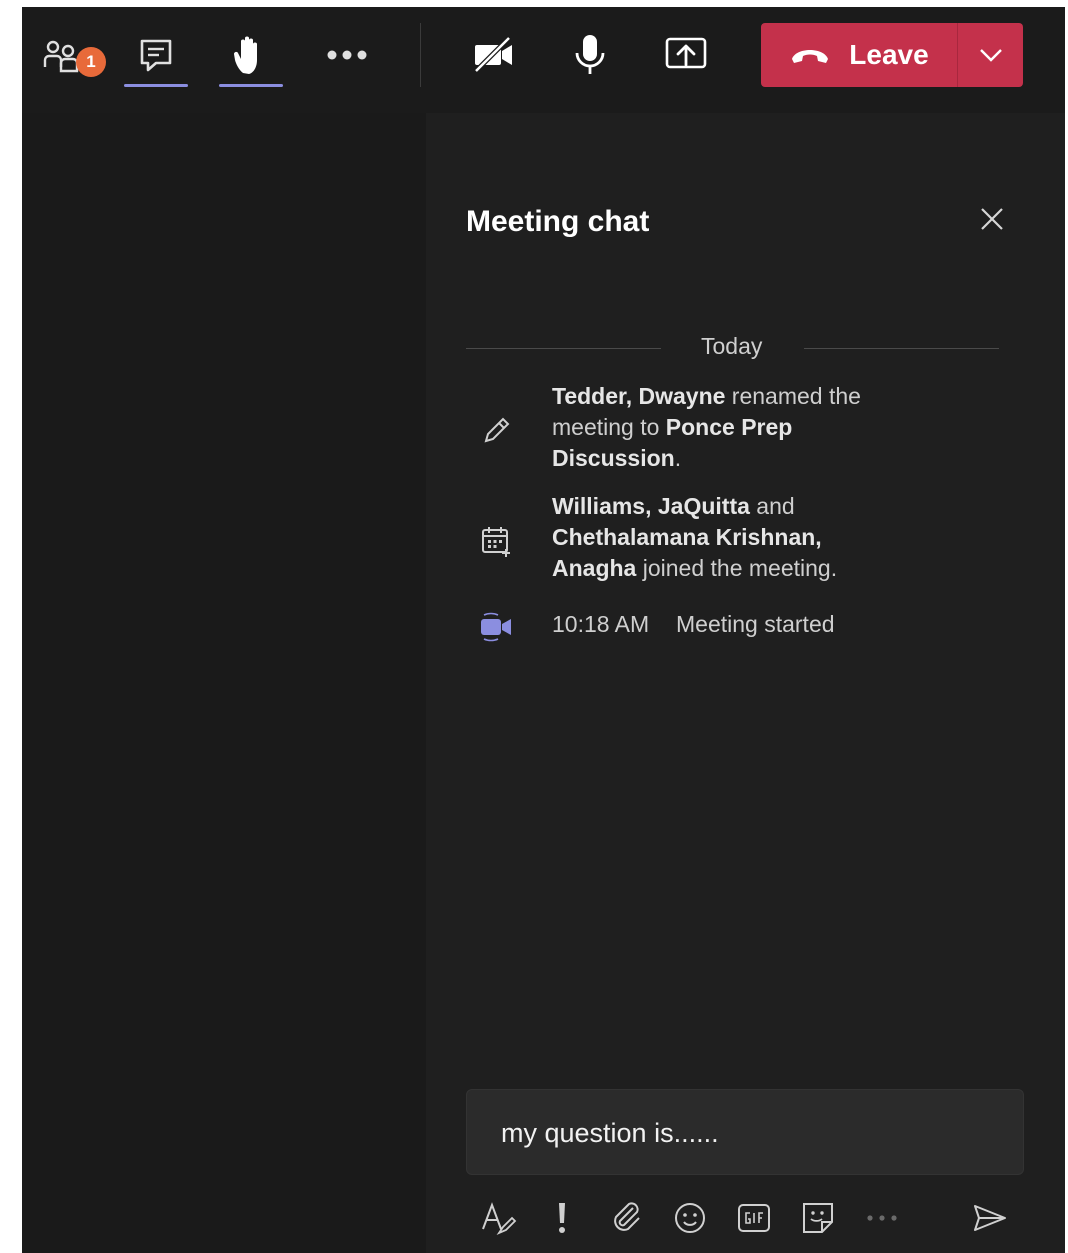 This screenshot has height=1253, width=1068. What do you see at coordinates (651, 506) in the screenshot?
I see `participant-name-1: Williams, JaQuitta` at bounding box center [651, 506].